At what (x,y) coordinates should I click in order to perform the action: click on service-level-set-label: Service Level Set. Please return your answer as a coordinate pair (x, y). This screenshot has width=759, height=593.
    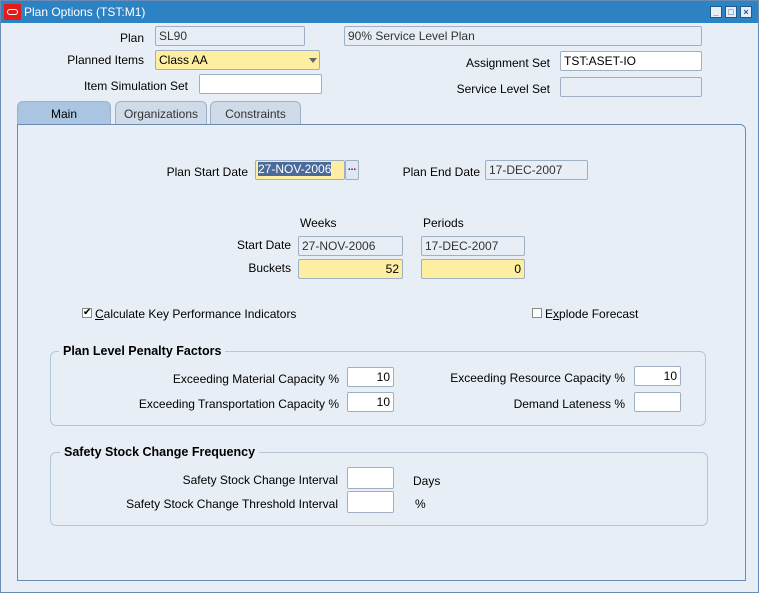
    Looking at the image, I should click on (503, 89).